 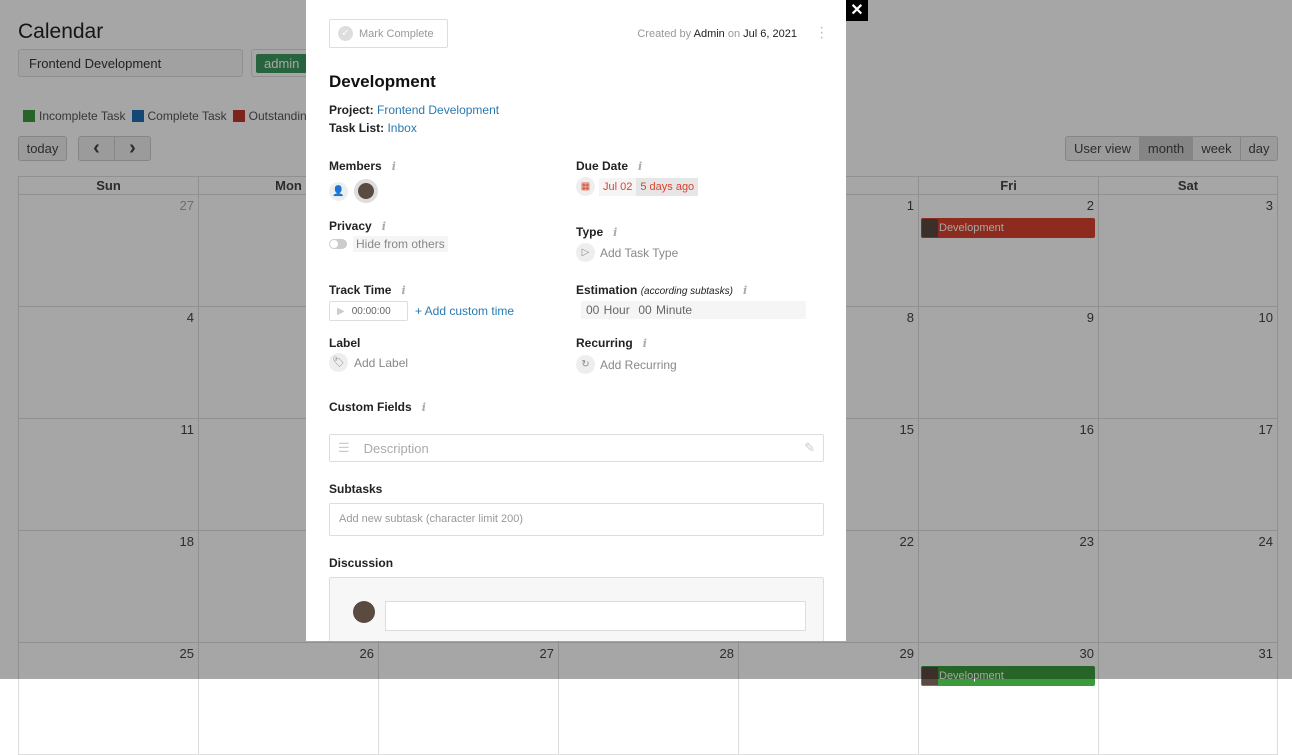 What do you see at coordinates (338, 244) in the screenshot?
I see `toggle-switch` at bounding box center [338, 244].